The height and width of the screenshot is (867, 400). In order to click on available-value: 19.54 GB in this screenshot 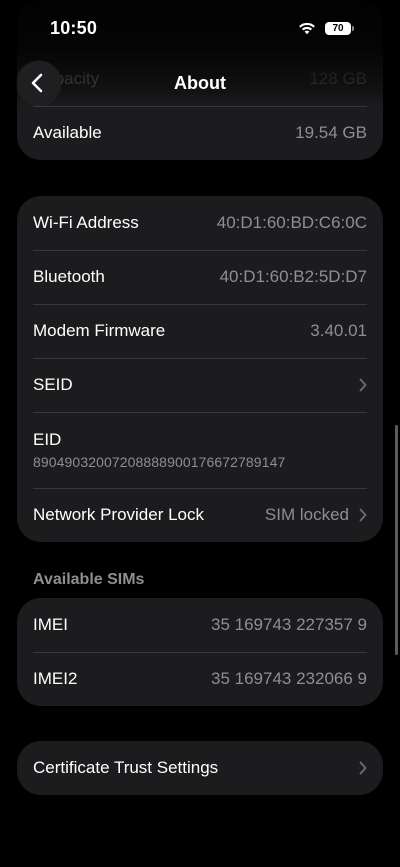, I will do `click(331, 132)`.